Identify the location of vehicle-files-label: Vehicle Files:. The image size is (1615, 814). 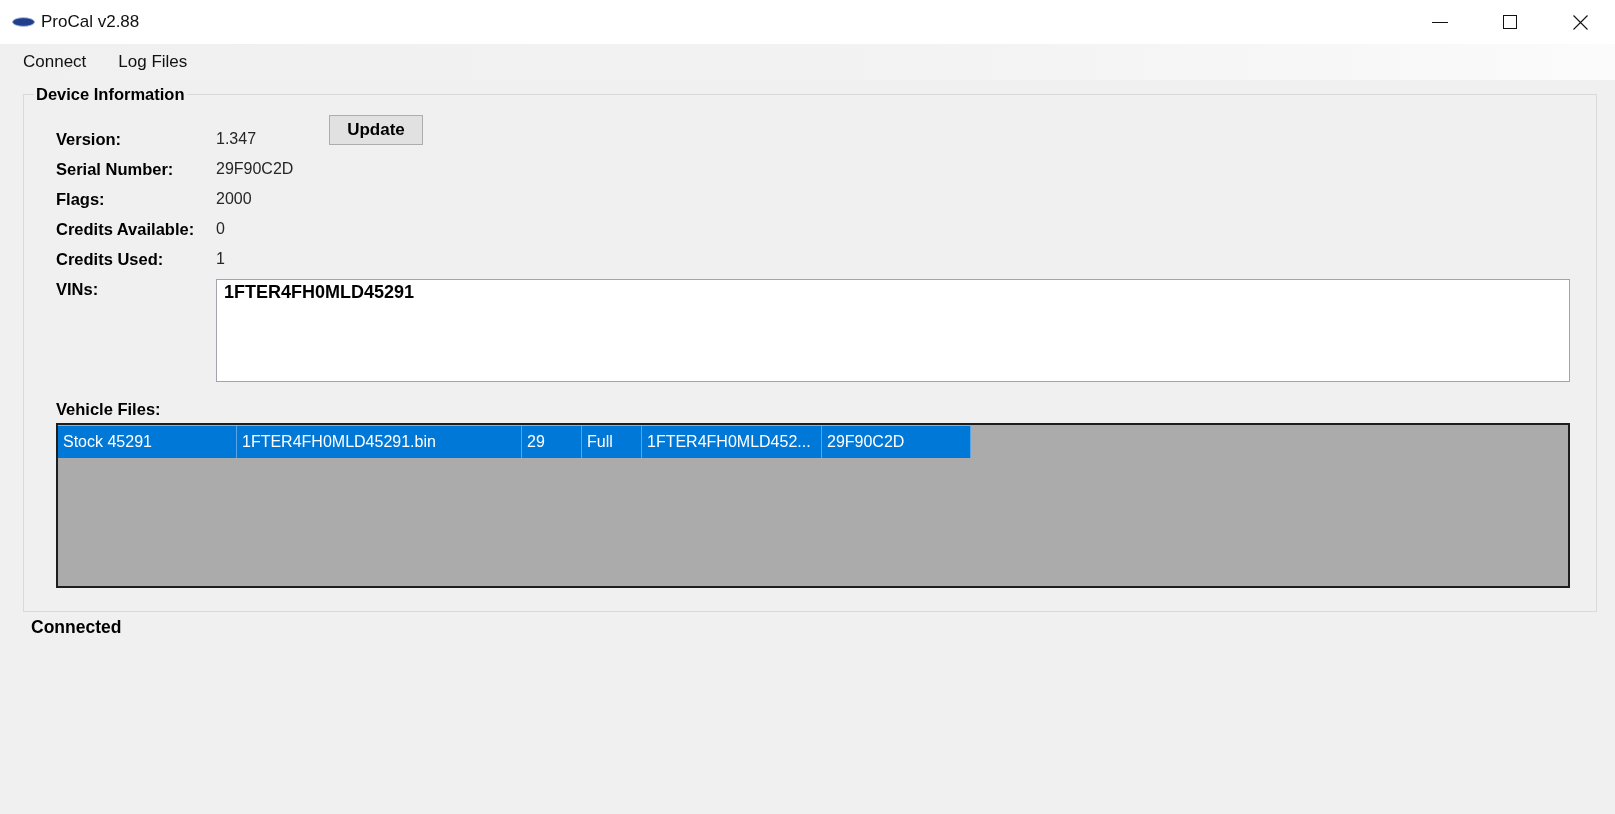
(109, 409).